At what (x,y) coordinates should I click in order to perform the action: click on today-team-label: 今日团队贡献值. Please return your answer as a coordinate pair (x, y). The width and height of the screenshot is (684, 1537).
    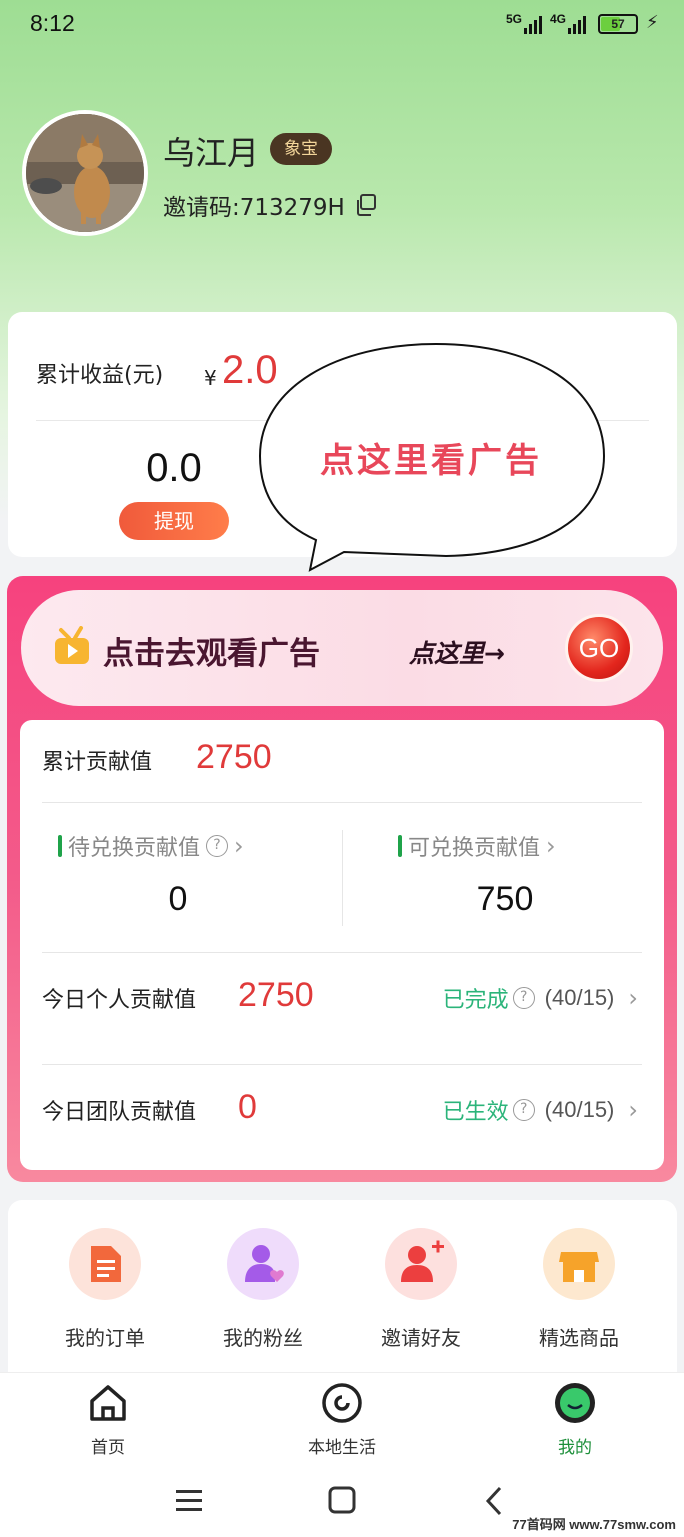
    Looking at the image, I should click on (119, 1112).